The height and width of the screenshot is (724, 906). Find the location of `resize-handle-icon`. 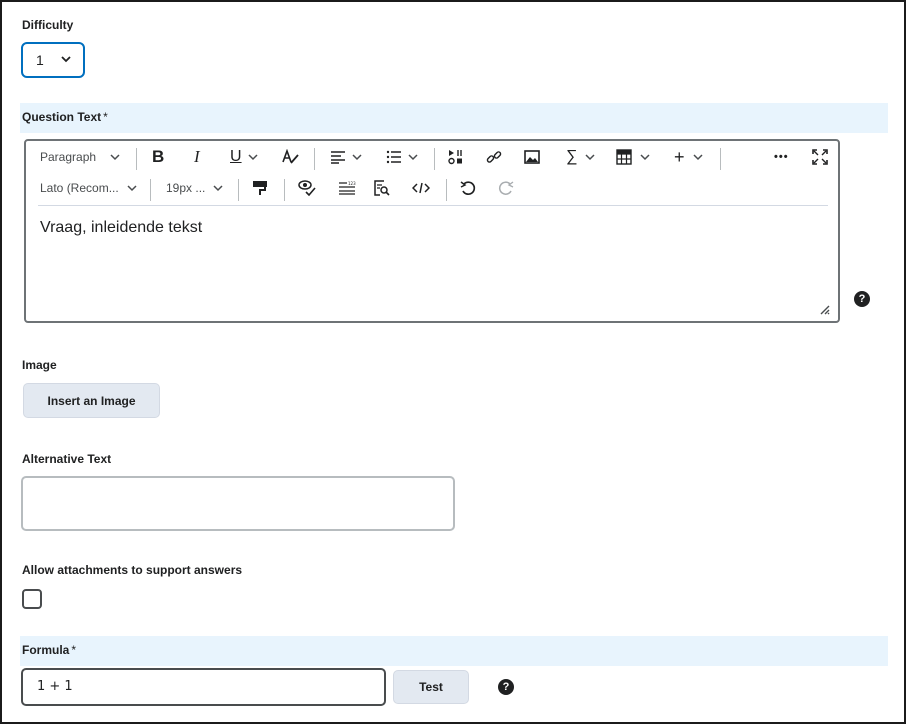

resize-handle-icon is located at coordinates (824, 309).